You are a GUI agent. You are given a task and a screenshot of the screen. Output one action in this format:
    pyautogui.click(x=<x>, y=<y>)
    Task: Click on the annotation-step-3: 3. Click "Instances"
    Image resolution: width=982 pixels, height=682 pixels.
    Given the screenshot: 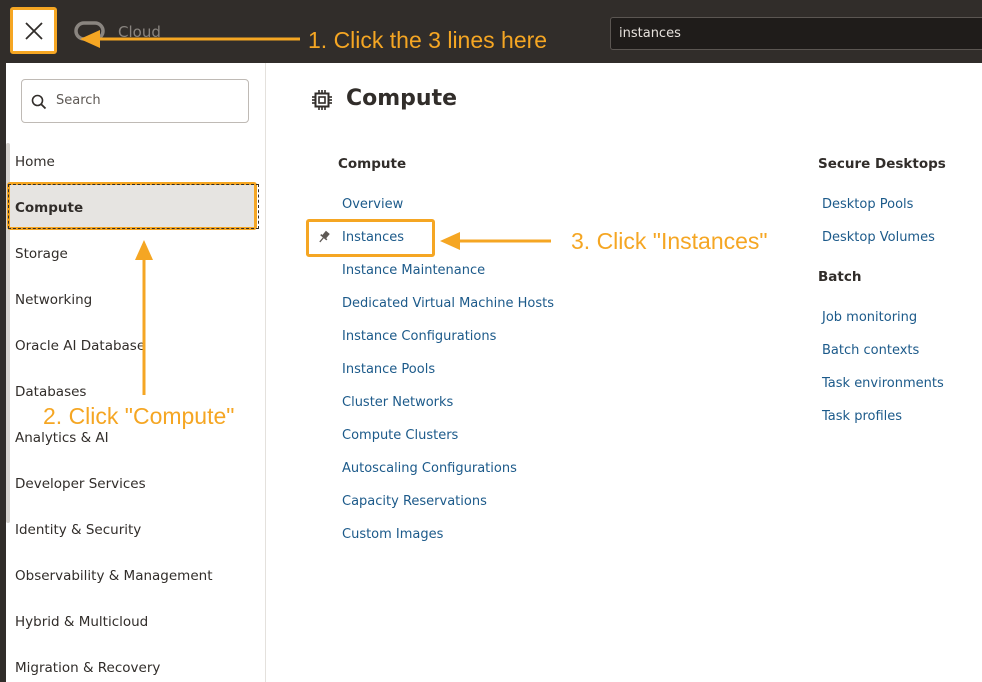 What is the action you would take?
    pyautogui.click(x=669, y=241)
    